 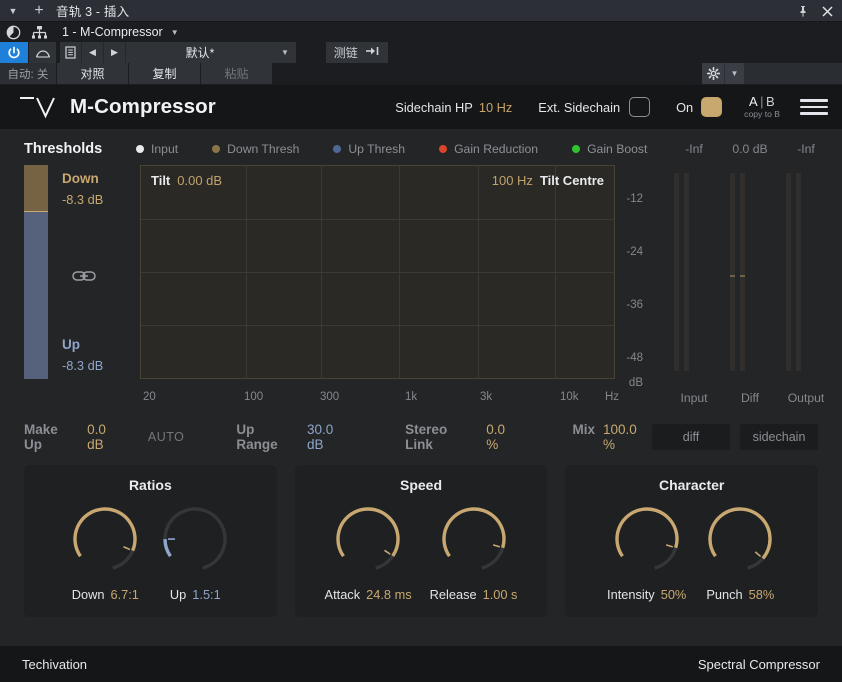 I want to click on legend-item-gain-reduction: Gain Reduction, so click(x=488, y=149).